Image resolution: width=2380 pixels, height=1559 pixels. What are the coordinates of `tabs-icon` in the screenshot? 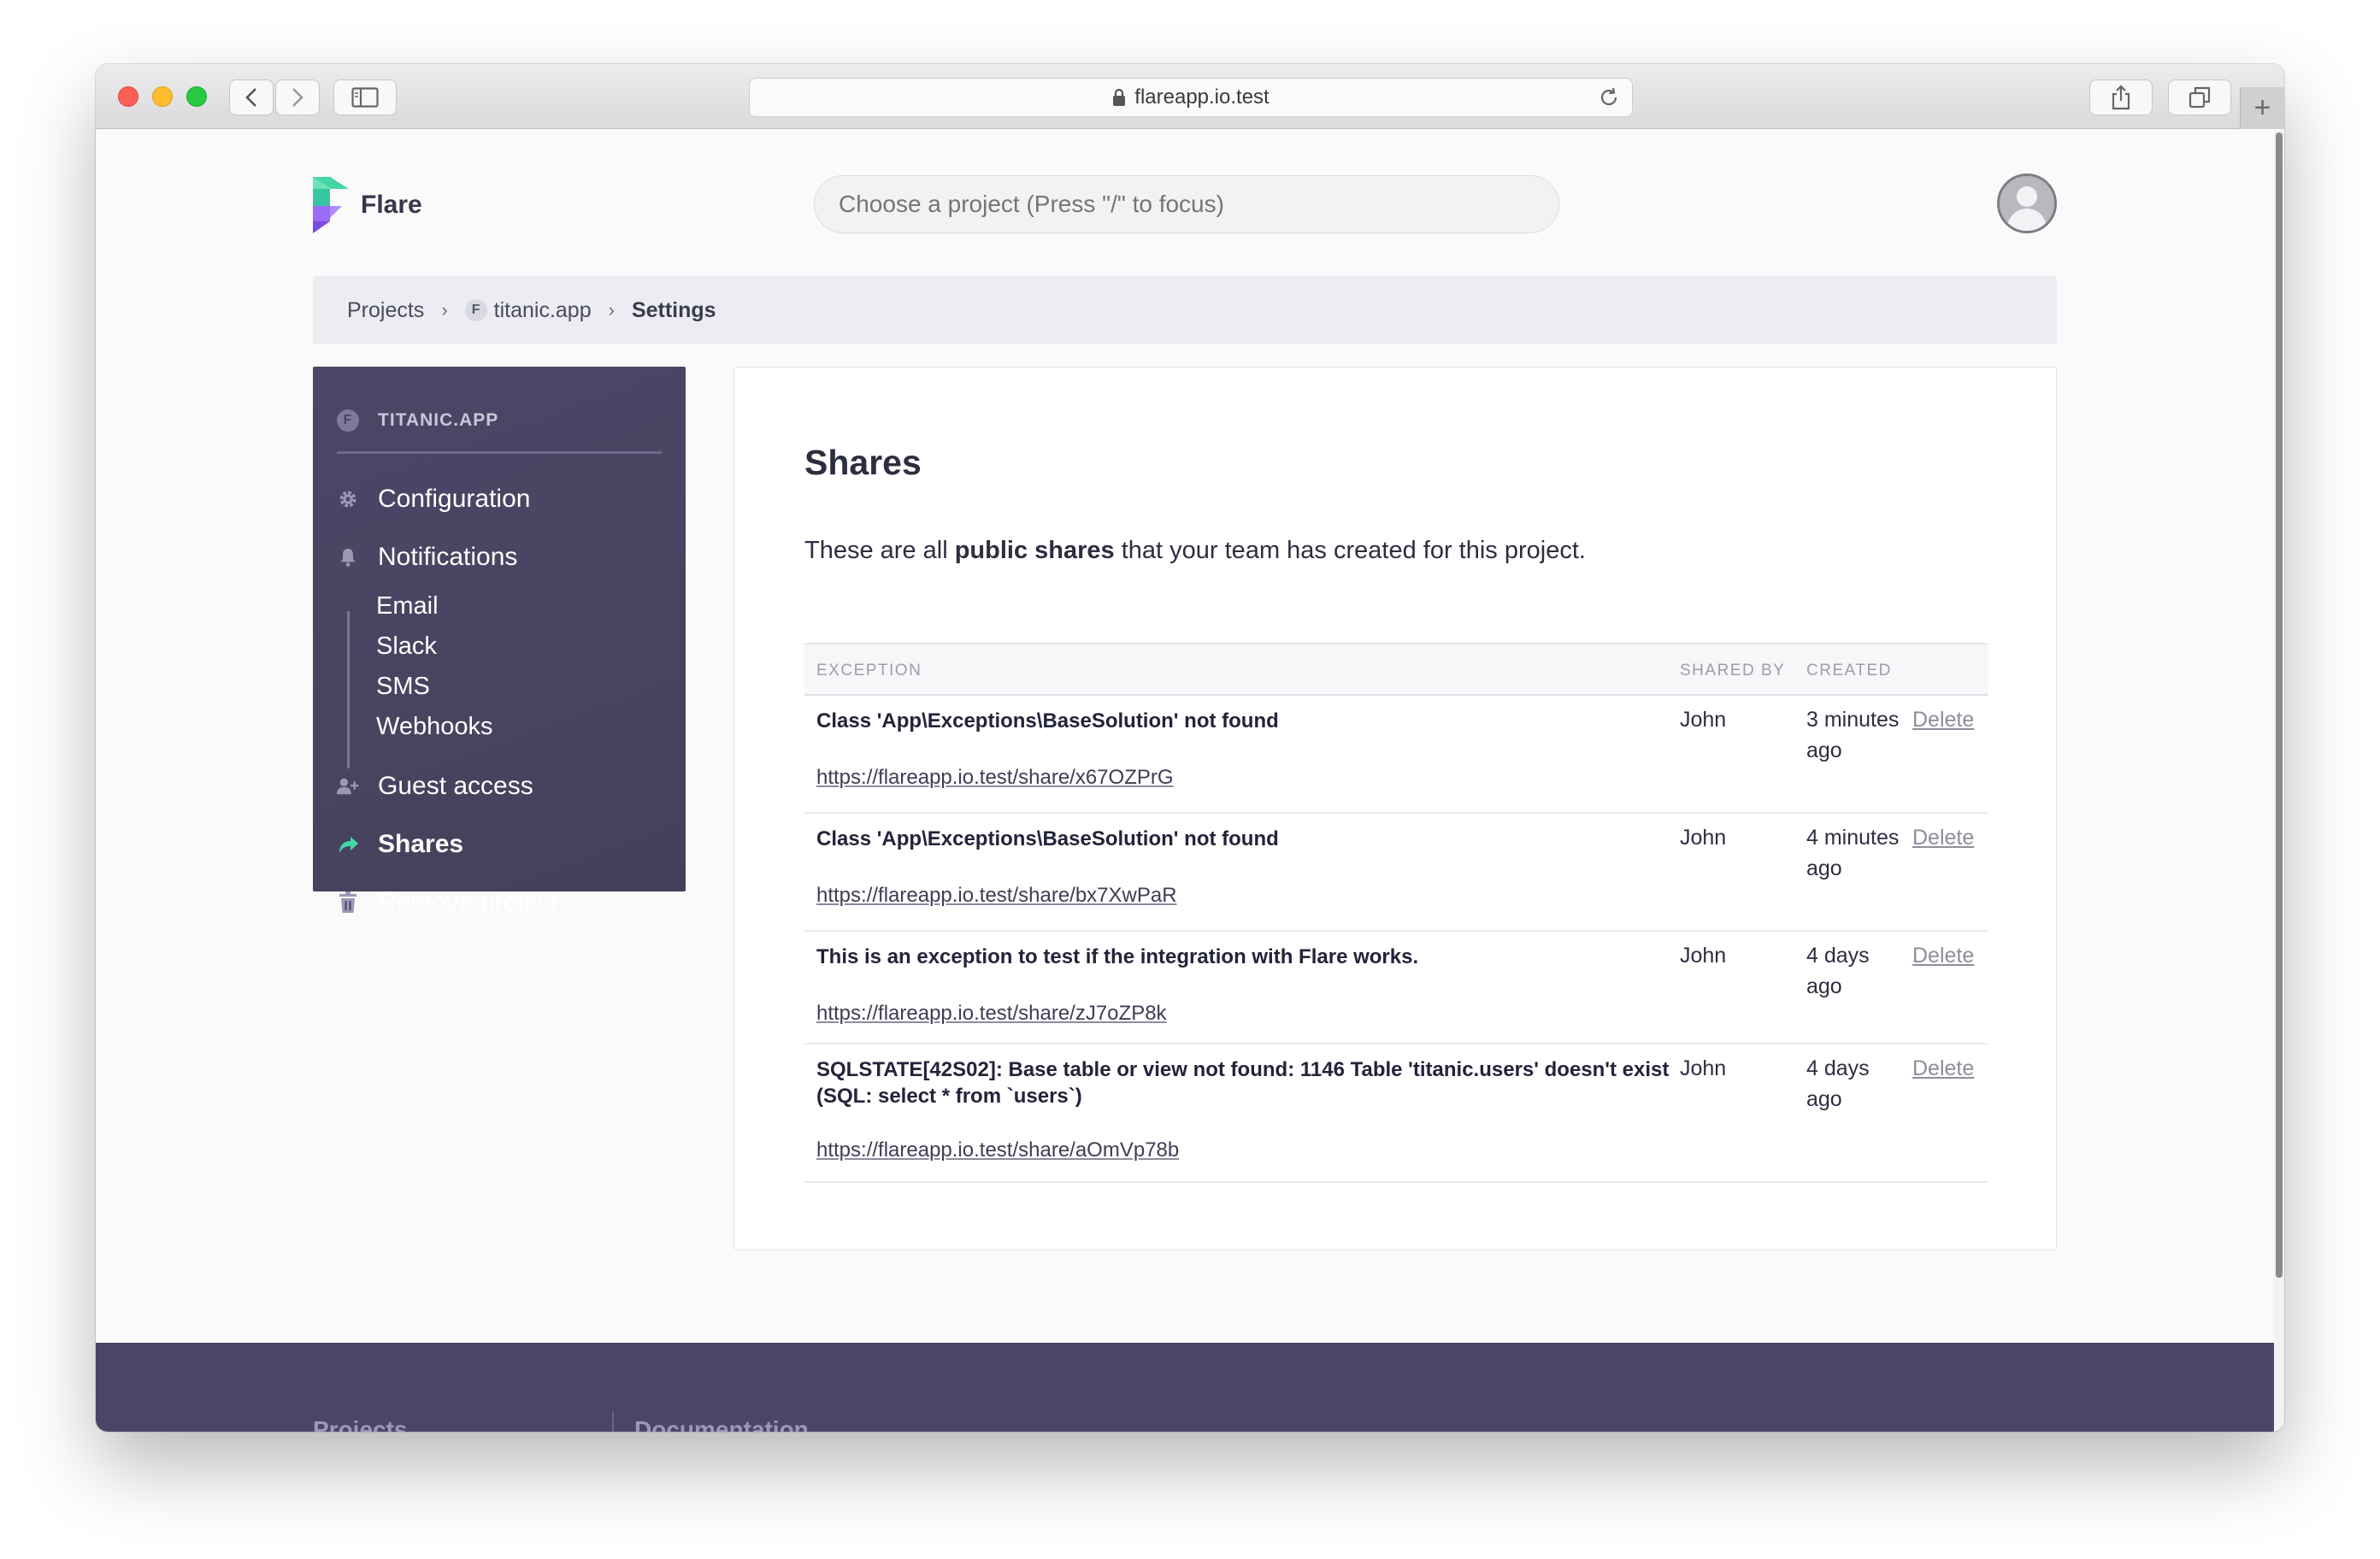 It's located at (2200, 97).